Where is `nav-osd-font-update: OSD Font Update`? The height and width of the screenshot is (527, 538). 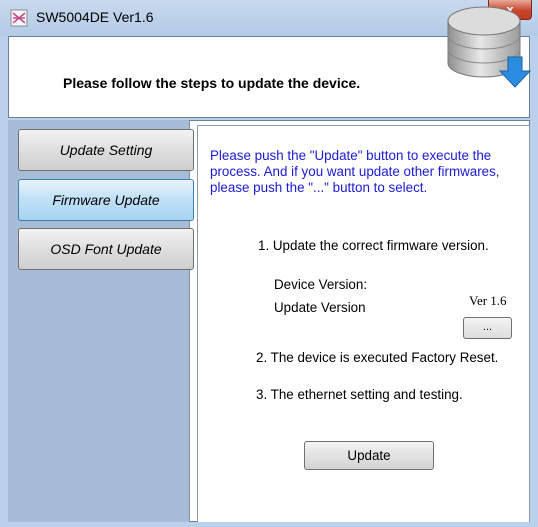
nav-osd-font-update: OSD Font Update is located at coordinates (106, 249).